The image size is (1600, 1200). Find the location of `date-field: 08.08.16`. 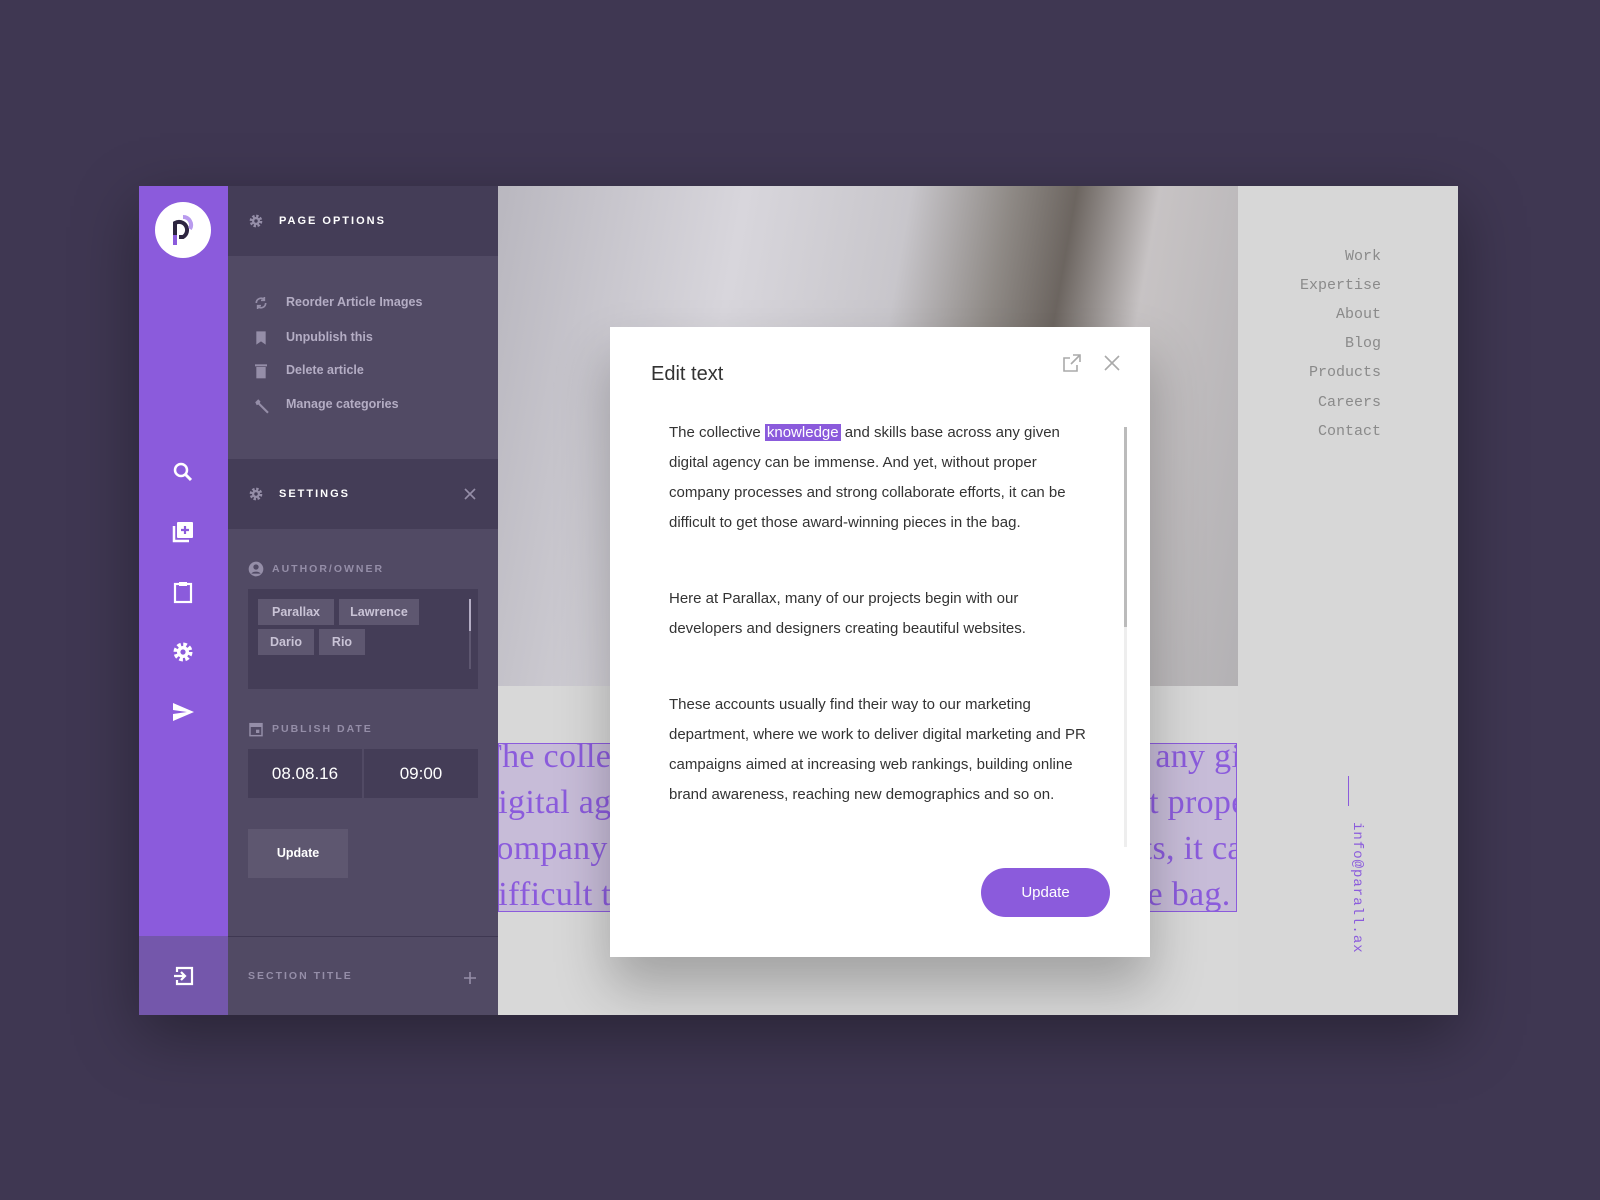

date-field: 08.08.16 is located at coordinates (305, 773).